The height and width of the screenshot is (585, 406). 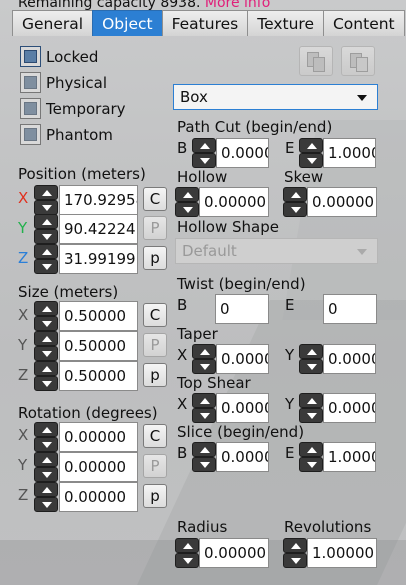 I want to click on paste-rotation-lower-button: p, so click(x=155, y=496).